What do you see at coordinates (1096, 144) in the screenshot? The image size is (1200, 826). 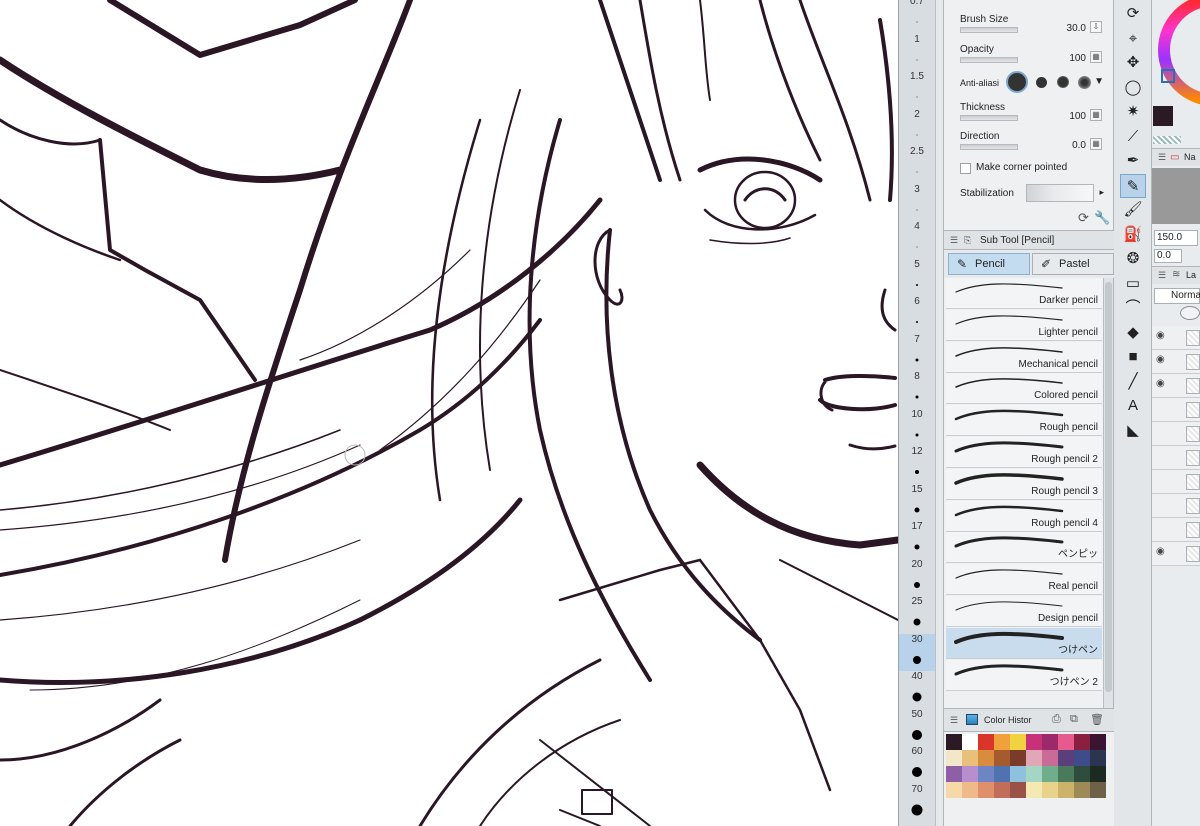 I see `direction-setting-icon: ▦` at bounding box center [1096, 144].